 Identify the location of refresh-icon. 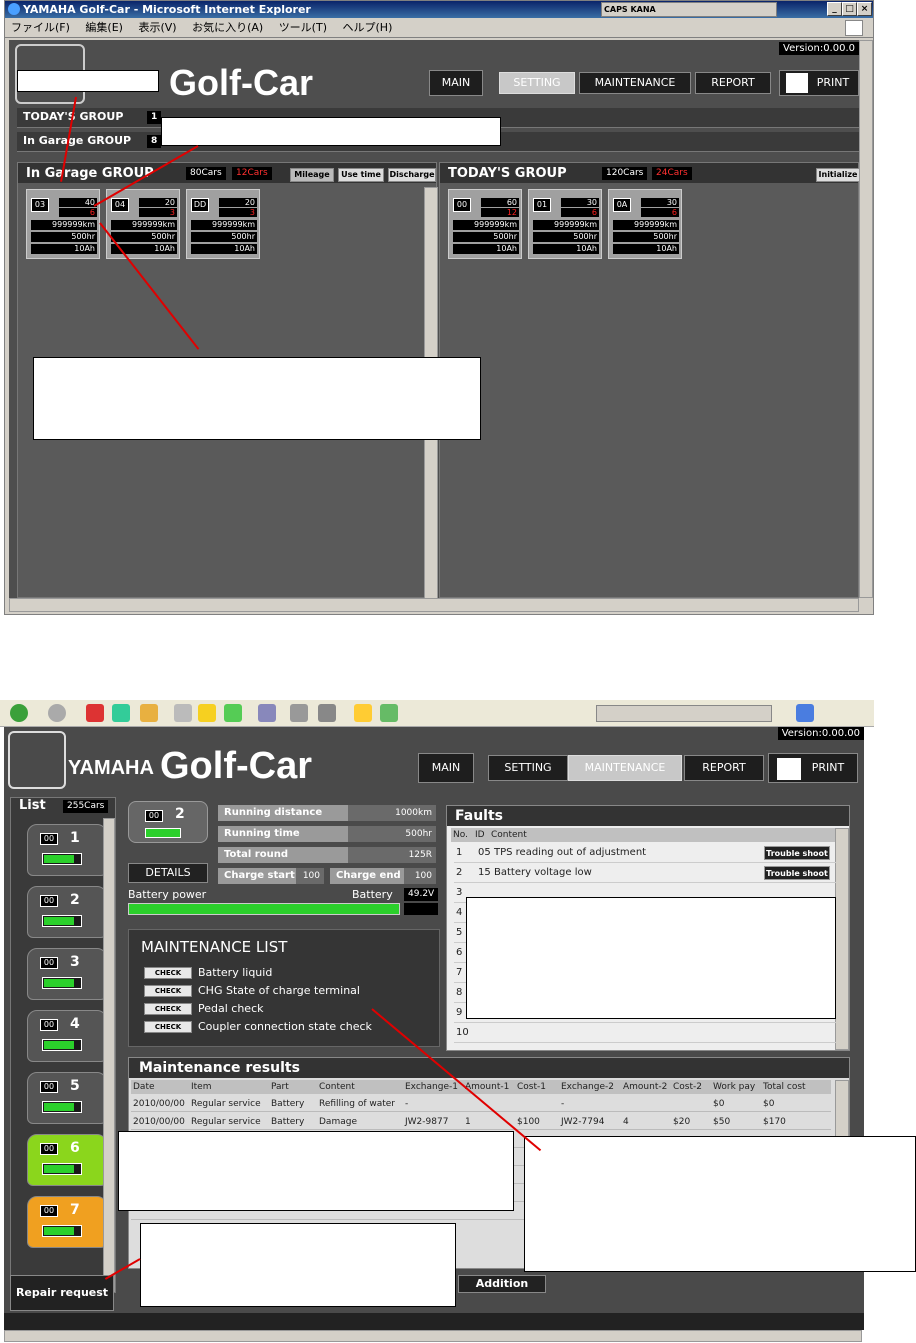
(121, 713).